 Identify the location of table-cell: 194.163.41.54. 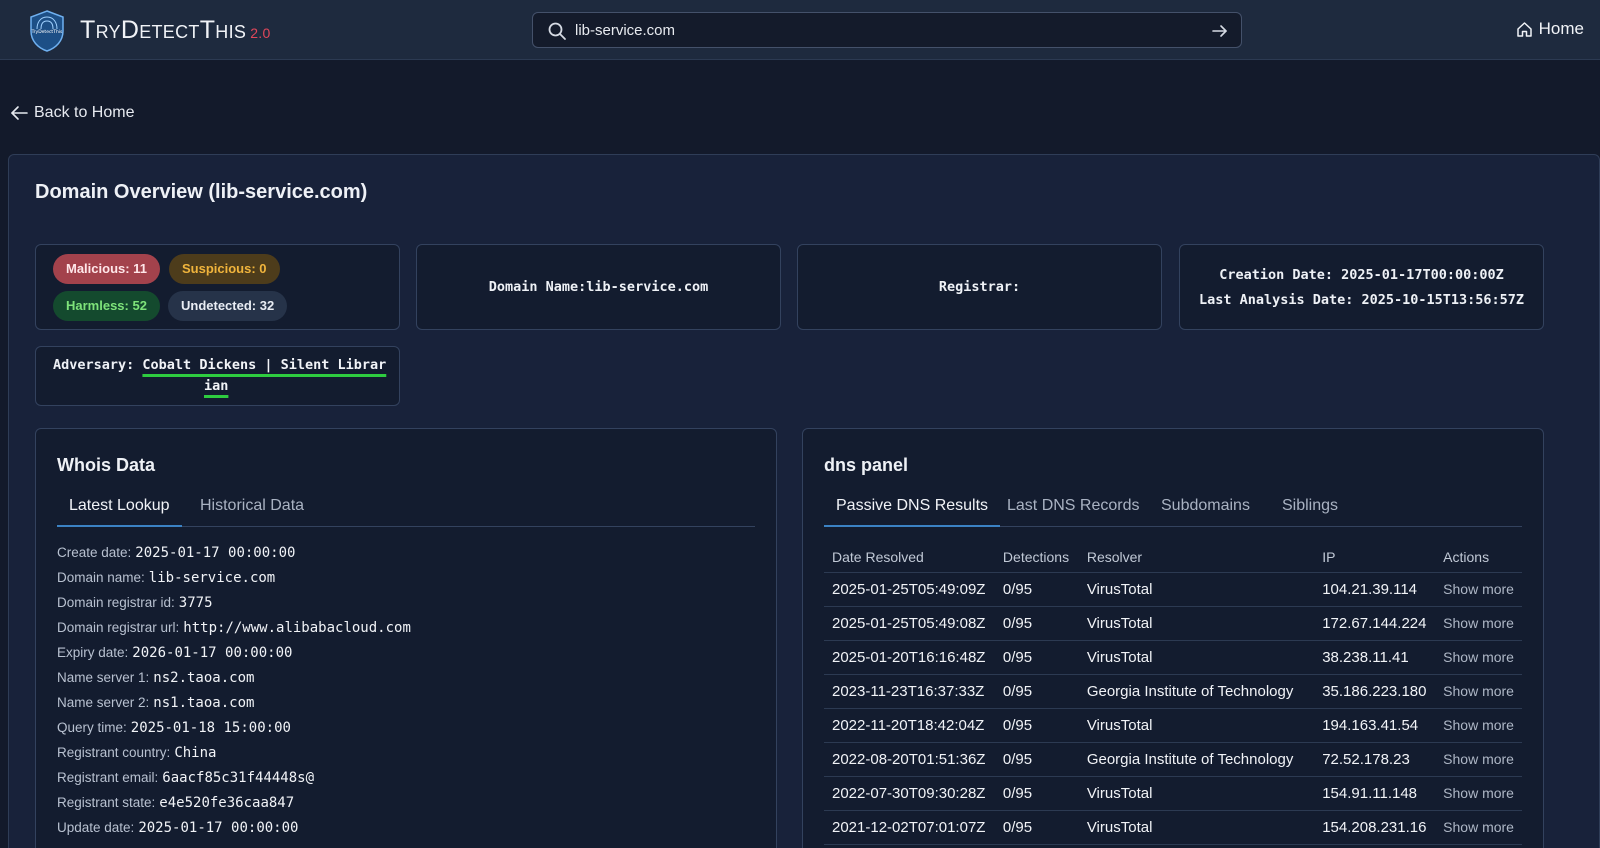
(1375, 725).